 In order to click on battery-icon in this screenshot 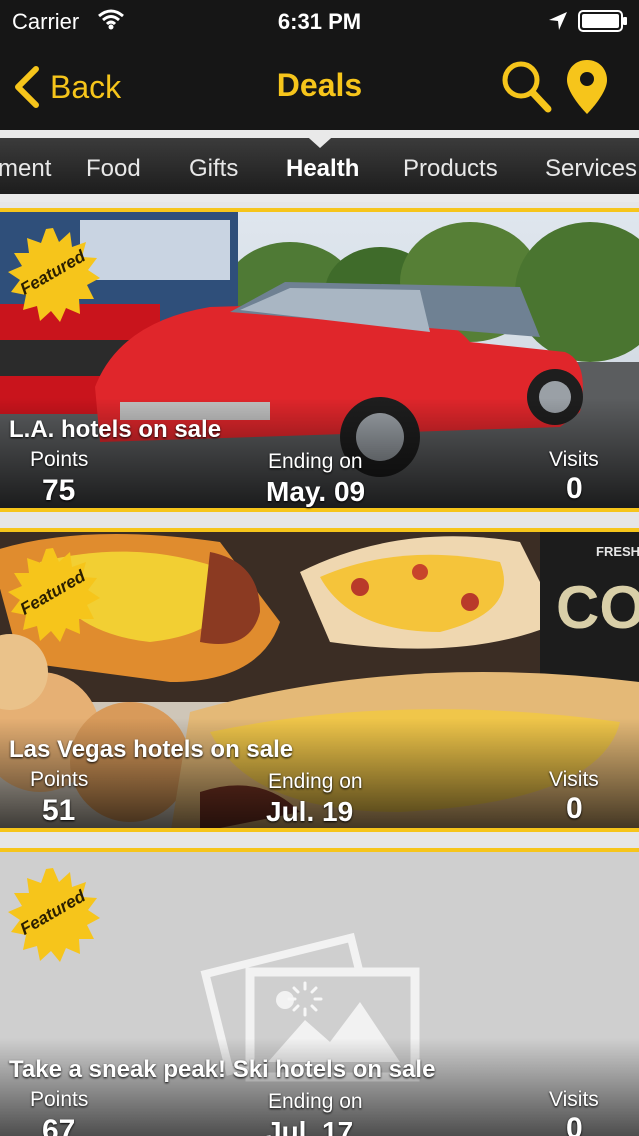, I will do `click(602, 21)`.